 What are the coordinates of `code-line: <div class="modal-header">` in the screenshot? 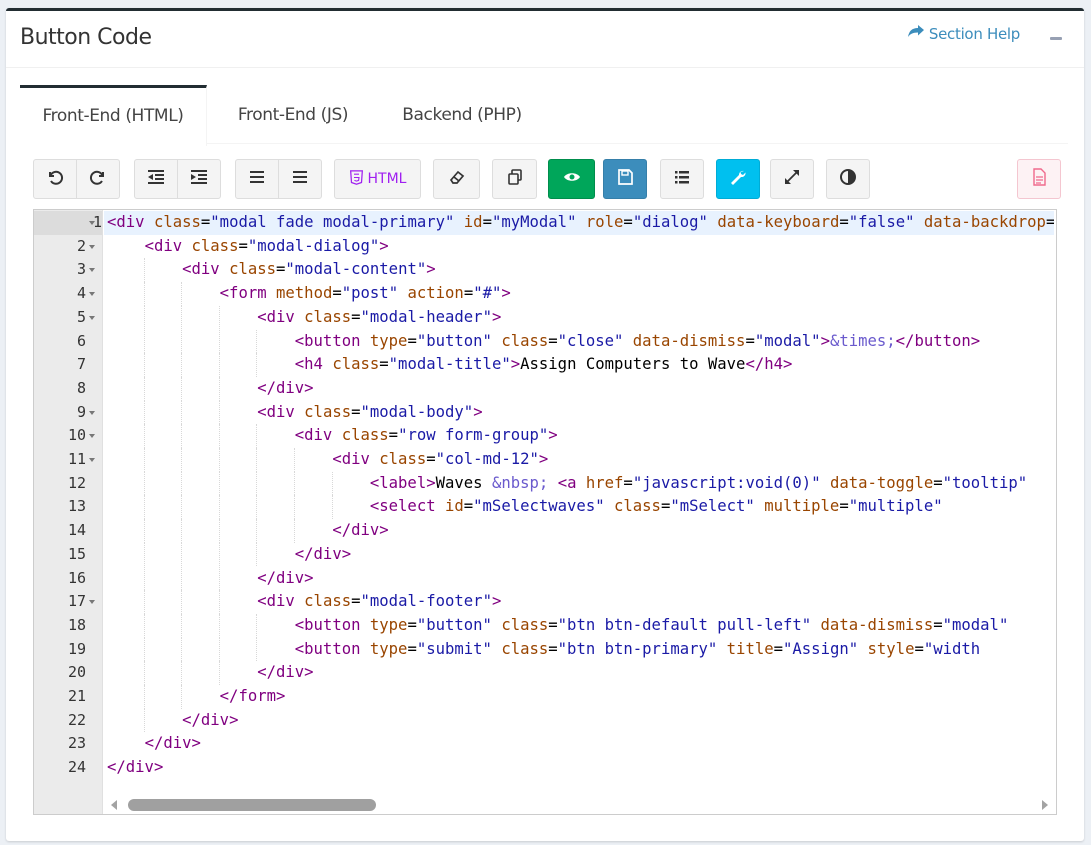 It's located at (304, 318).